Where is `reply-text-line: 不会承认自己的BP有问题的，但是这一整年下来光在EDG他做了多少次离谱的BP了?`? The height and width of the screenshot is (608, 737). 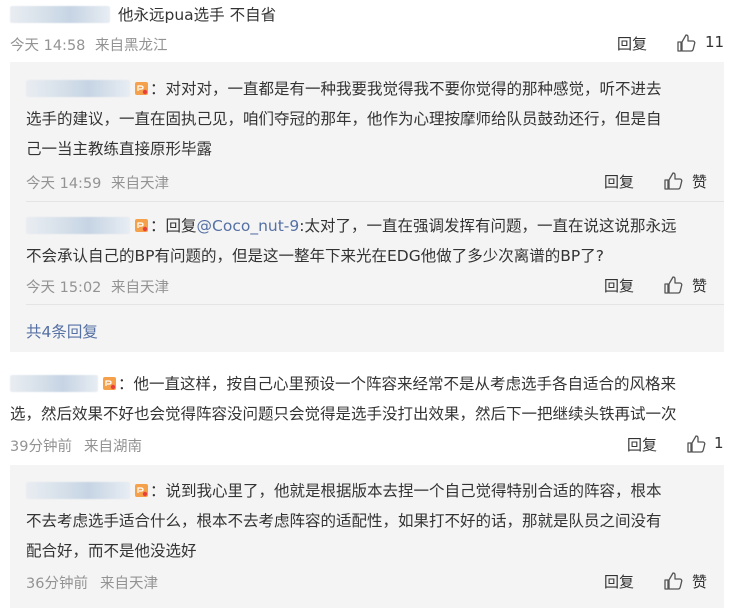
reply-text-line: 不会承认自己的BP有问题的，但是这一整年下来光在EDG他做了多少次离谱的BP了? is located at coordinates (315, 256).